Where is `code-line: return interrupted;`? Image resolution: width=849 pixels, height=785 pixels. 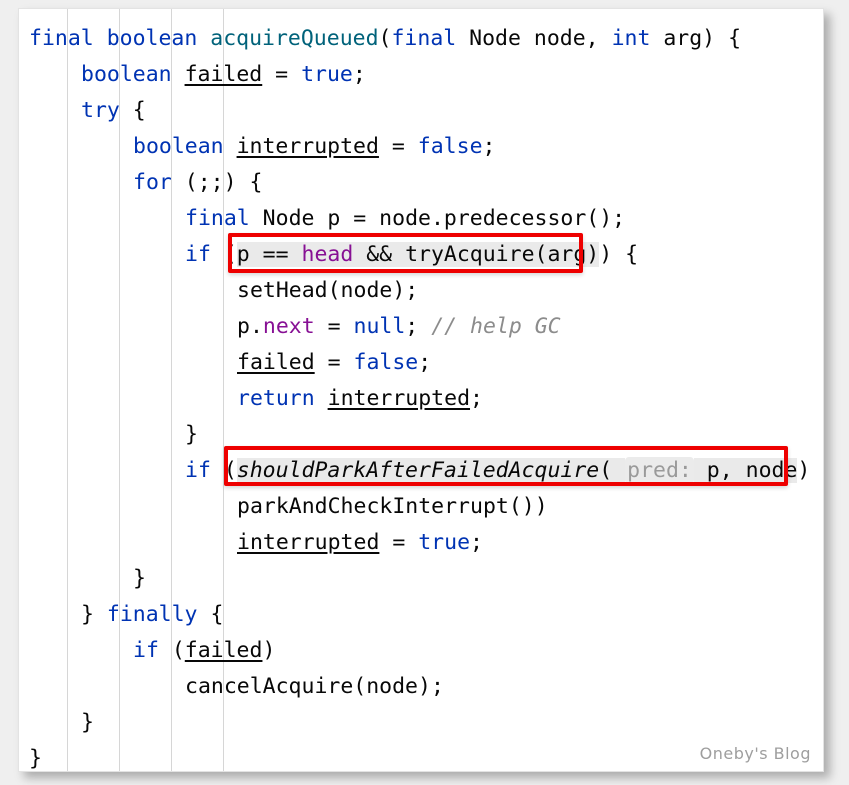 code-line: return interrupted; is located at coordinates (360, 399).